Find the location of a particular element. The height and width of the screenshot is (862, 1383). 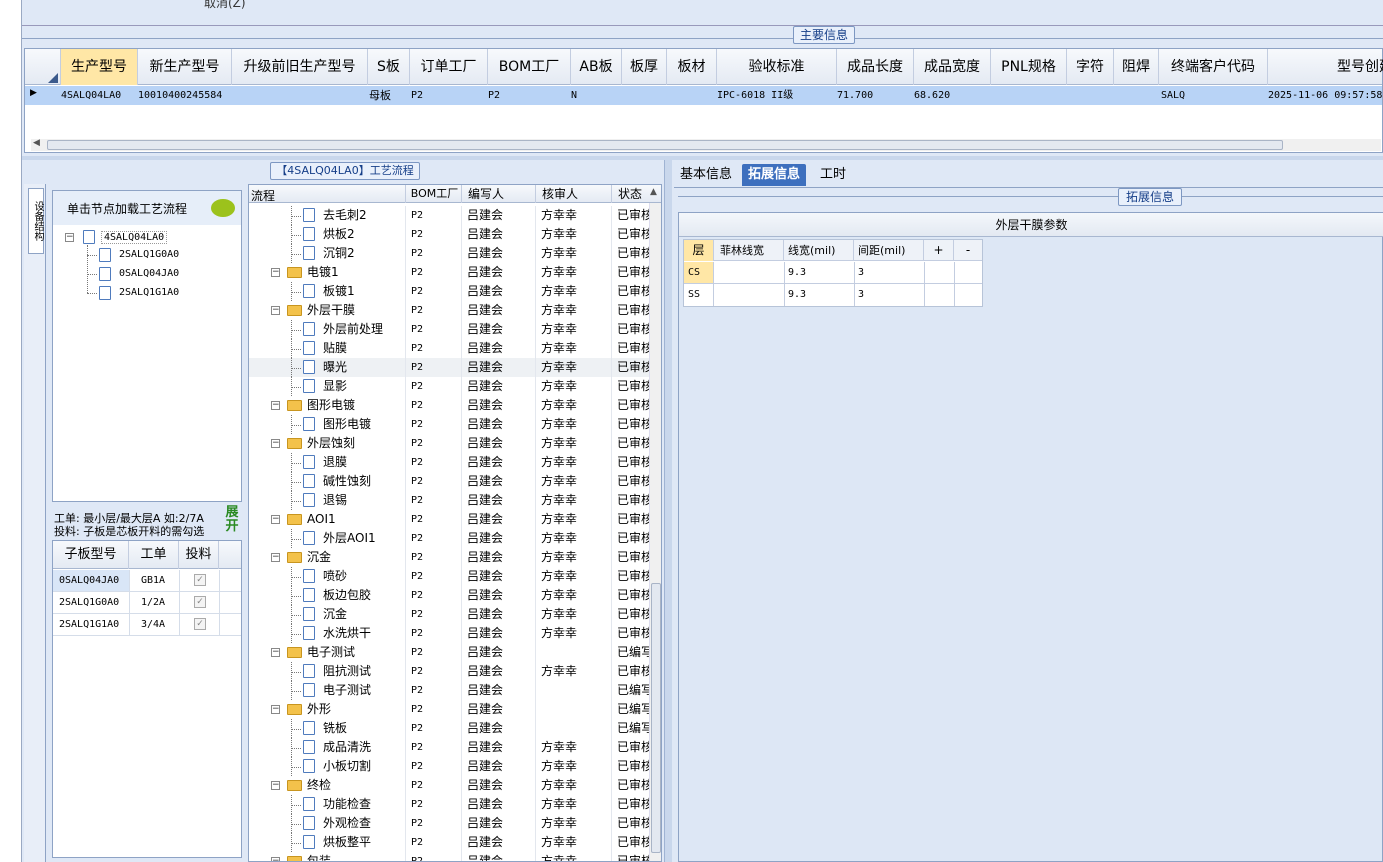

col-header: 编写人 is located at coordinates (498, 194).